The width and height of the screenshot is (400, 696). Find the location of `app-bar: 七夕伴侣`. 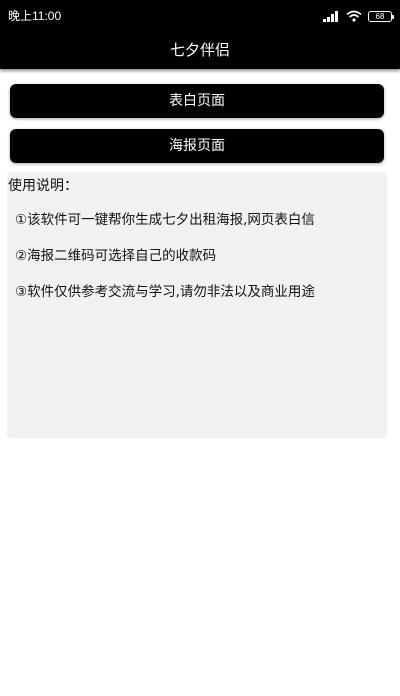

app-bar: 七夕伴侣 is located at coordinates (200, 51).